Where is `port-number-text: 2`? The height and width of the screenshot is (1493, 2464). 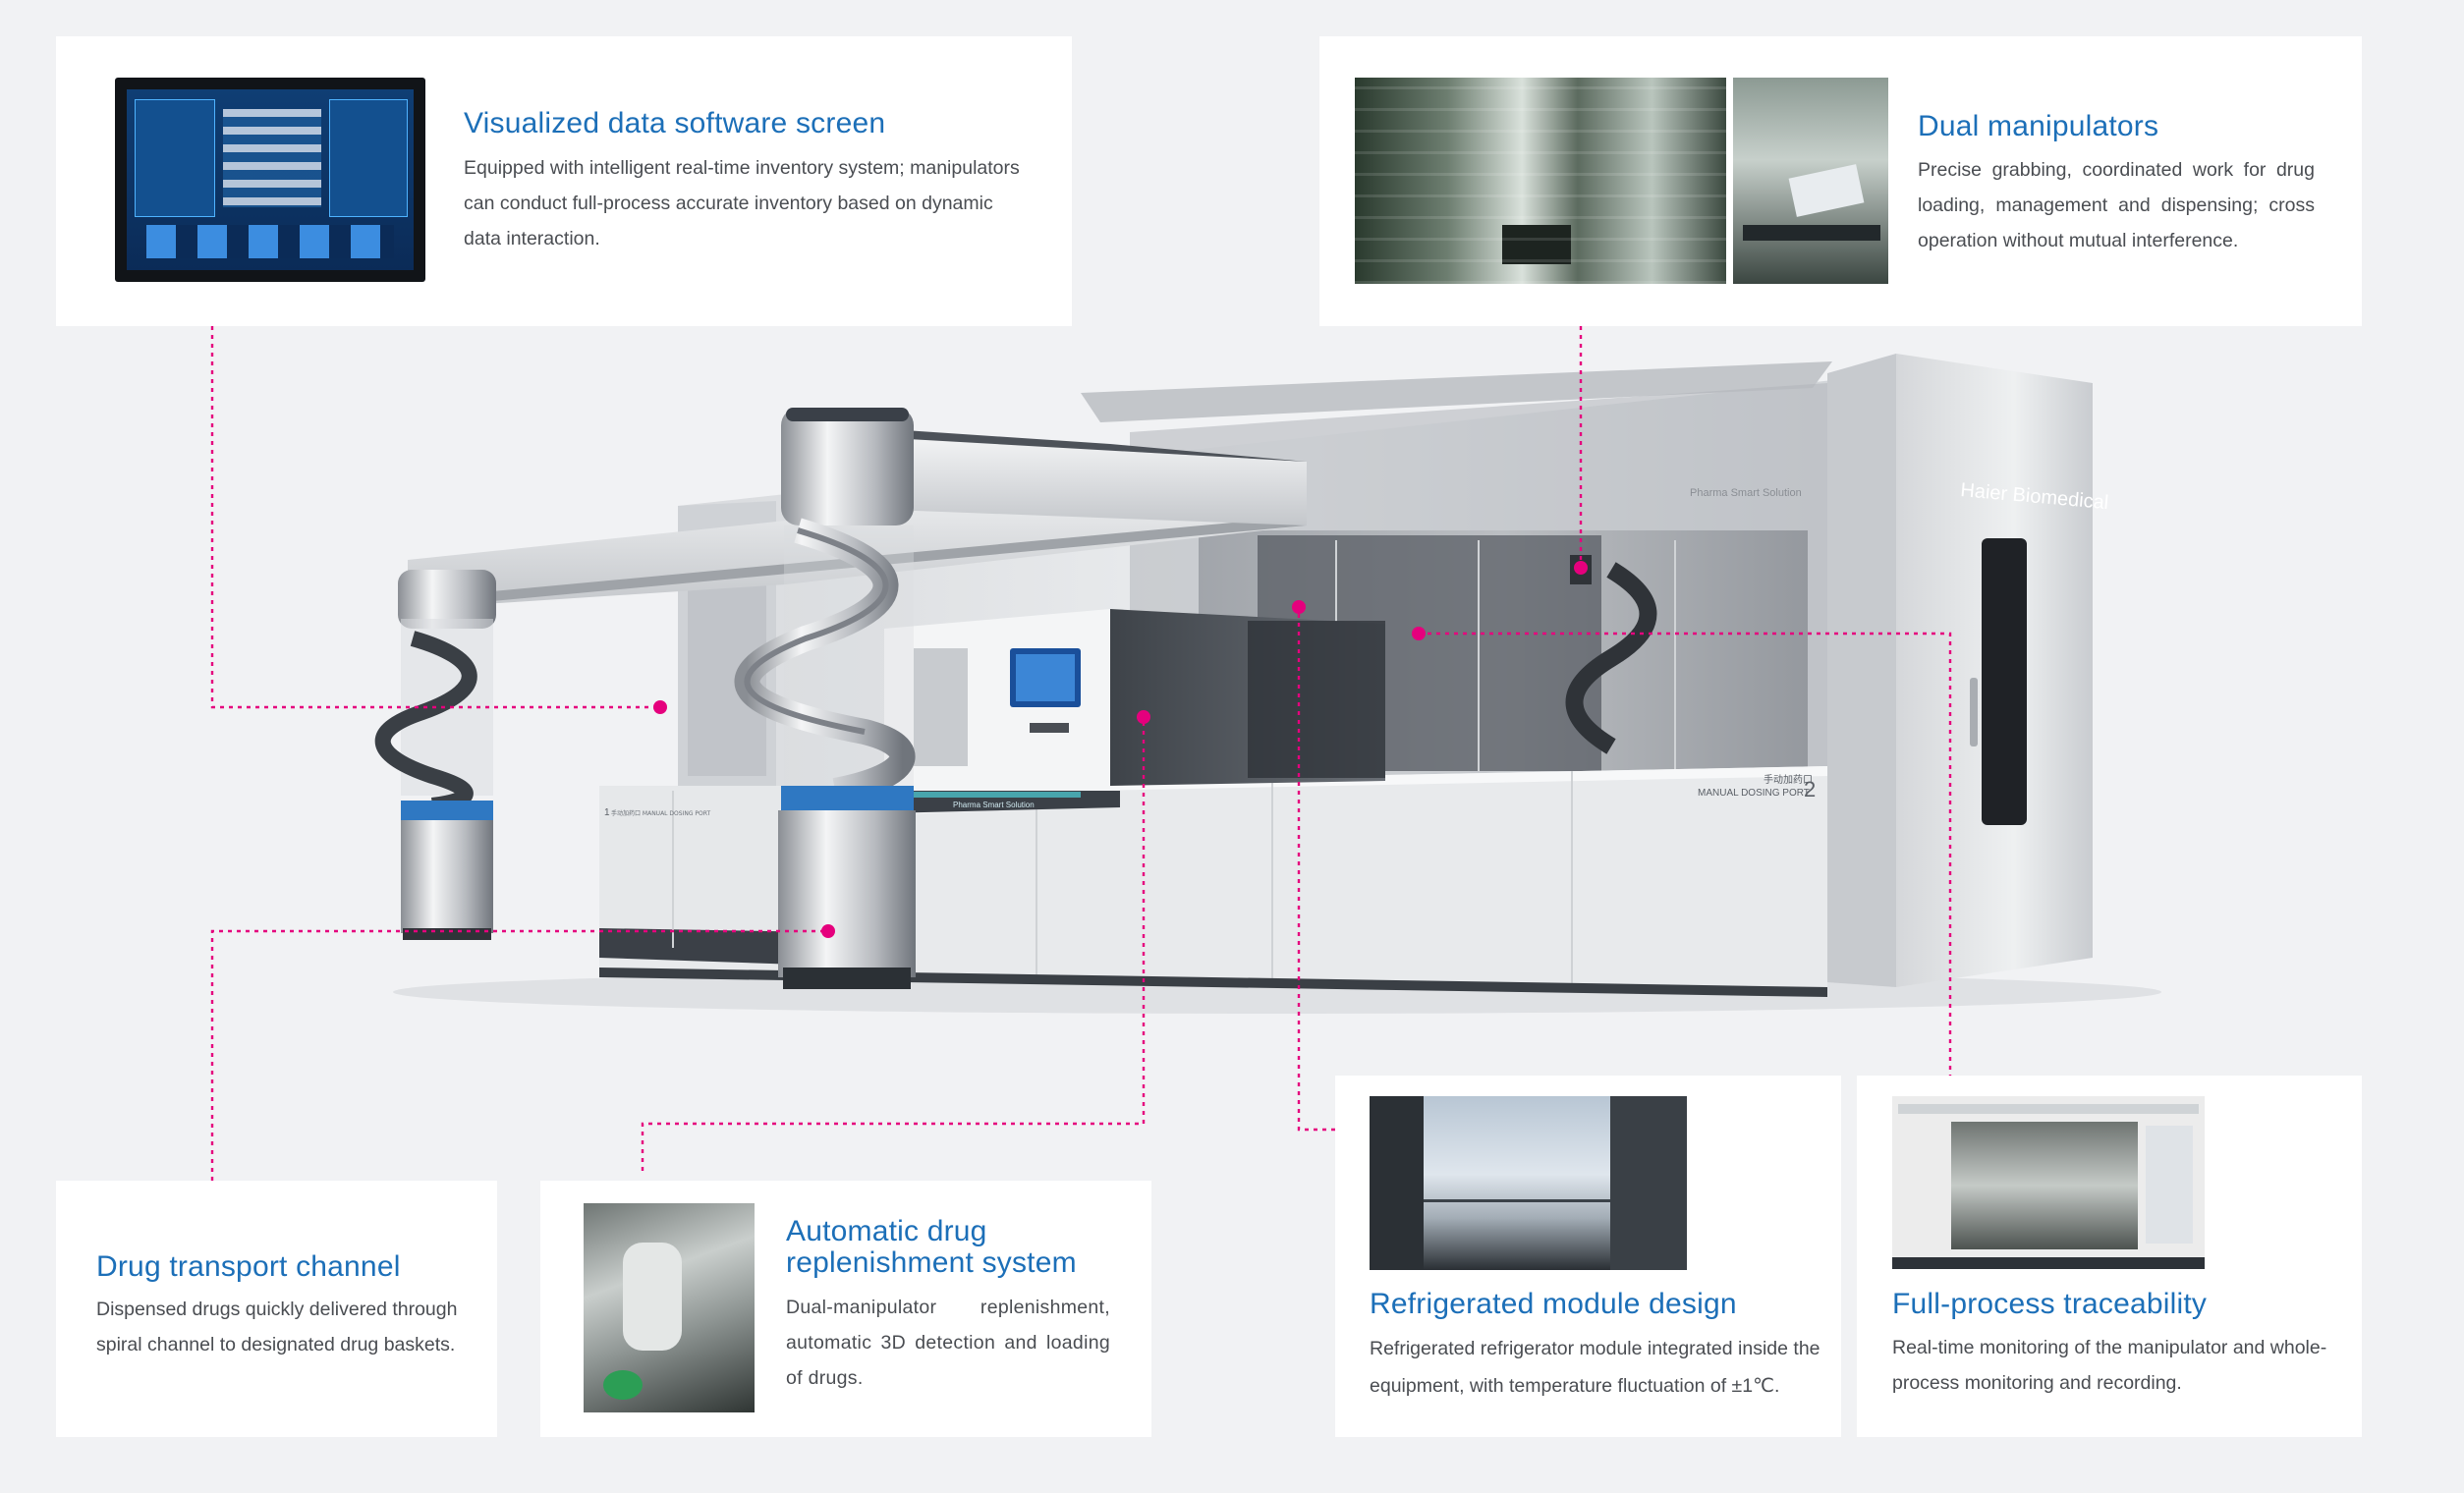
port-number-text: 2 is located at coordinates (1810, 790).